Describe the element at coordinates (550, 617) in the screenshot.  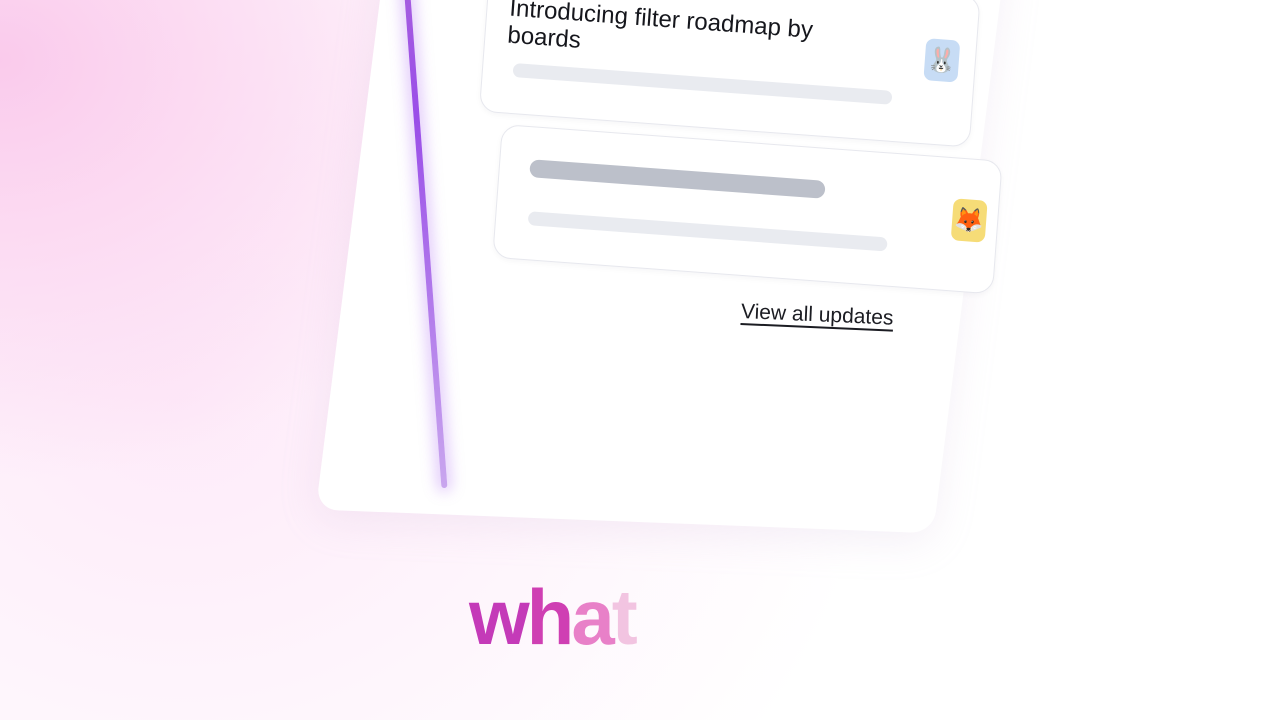
I see `headline-letter: h` at that location.